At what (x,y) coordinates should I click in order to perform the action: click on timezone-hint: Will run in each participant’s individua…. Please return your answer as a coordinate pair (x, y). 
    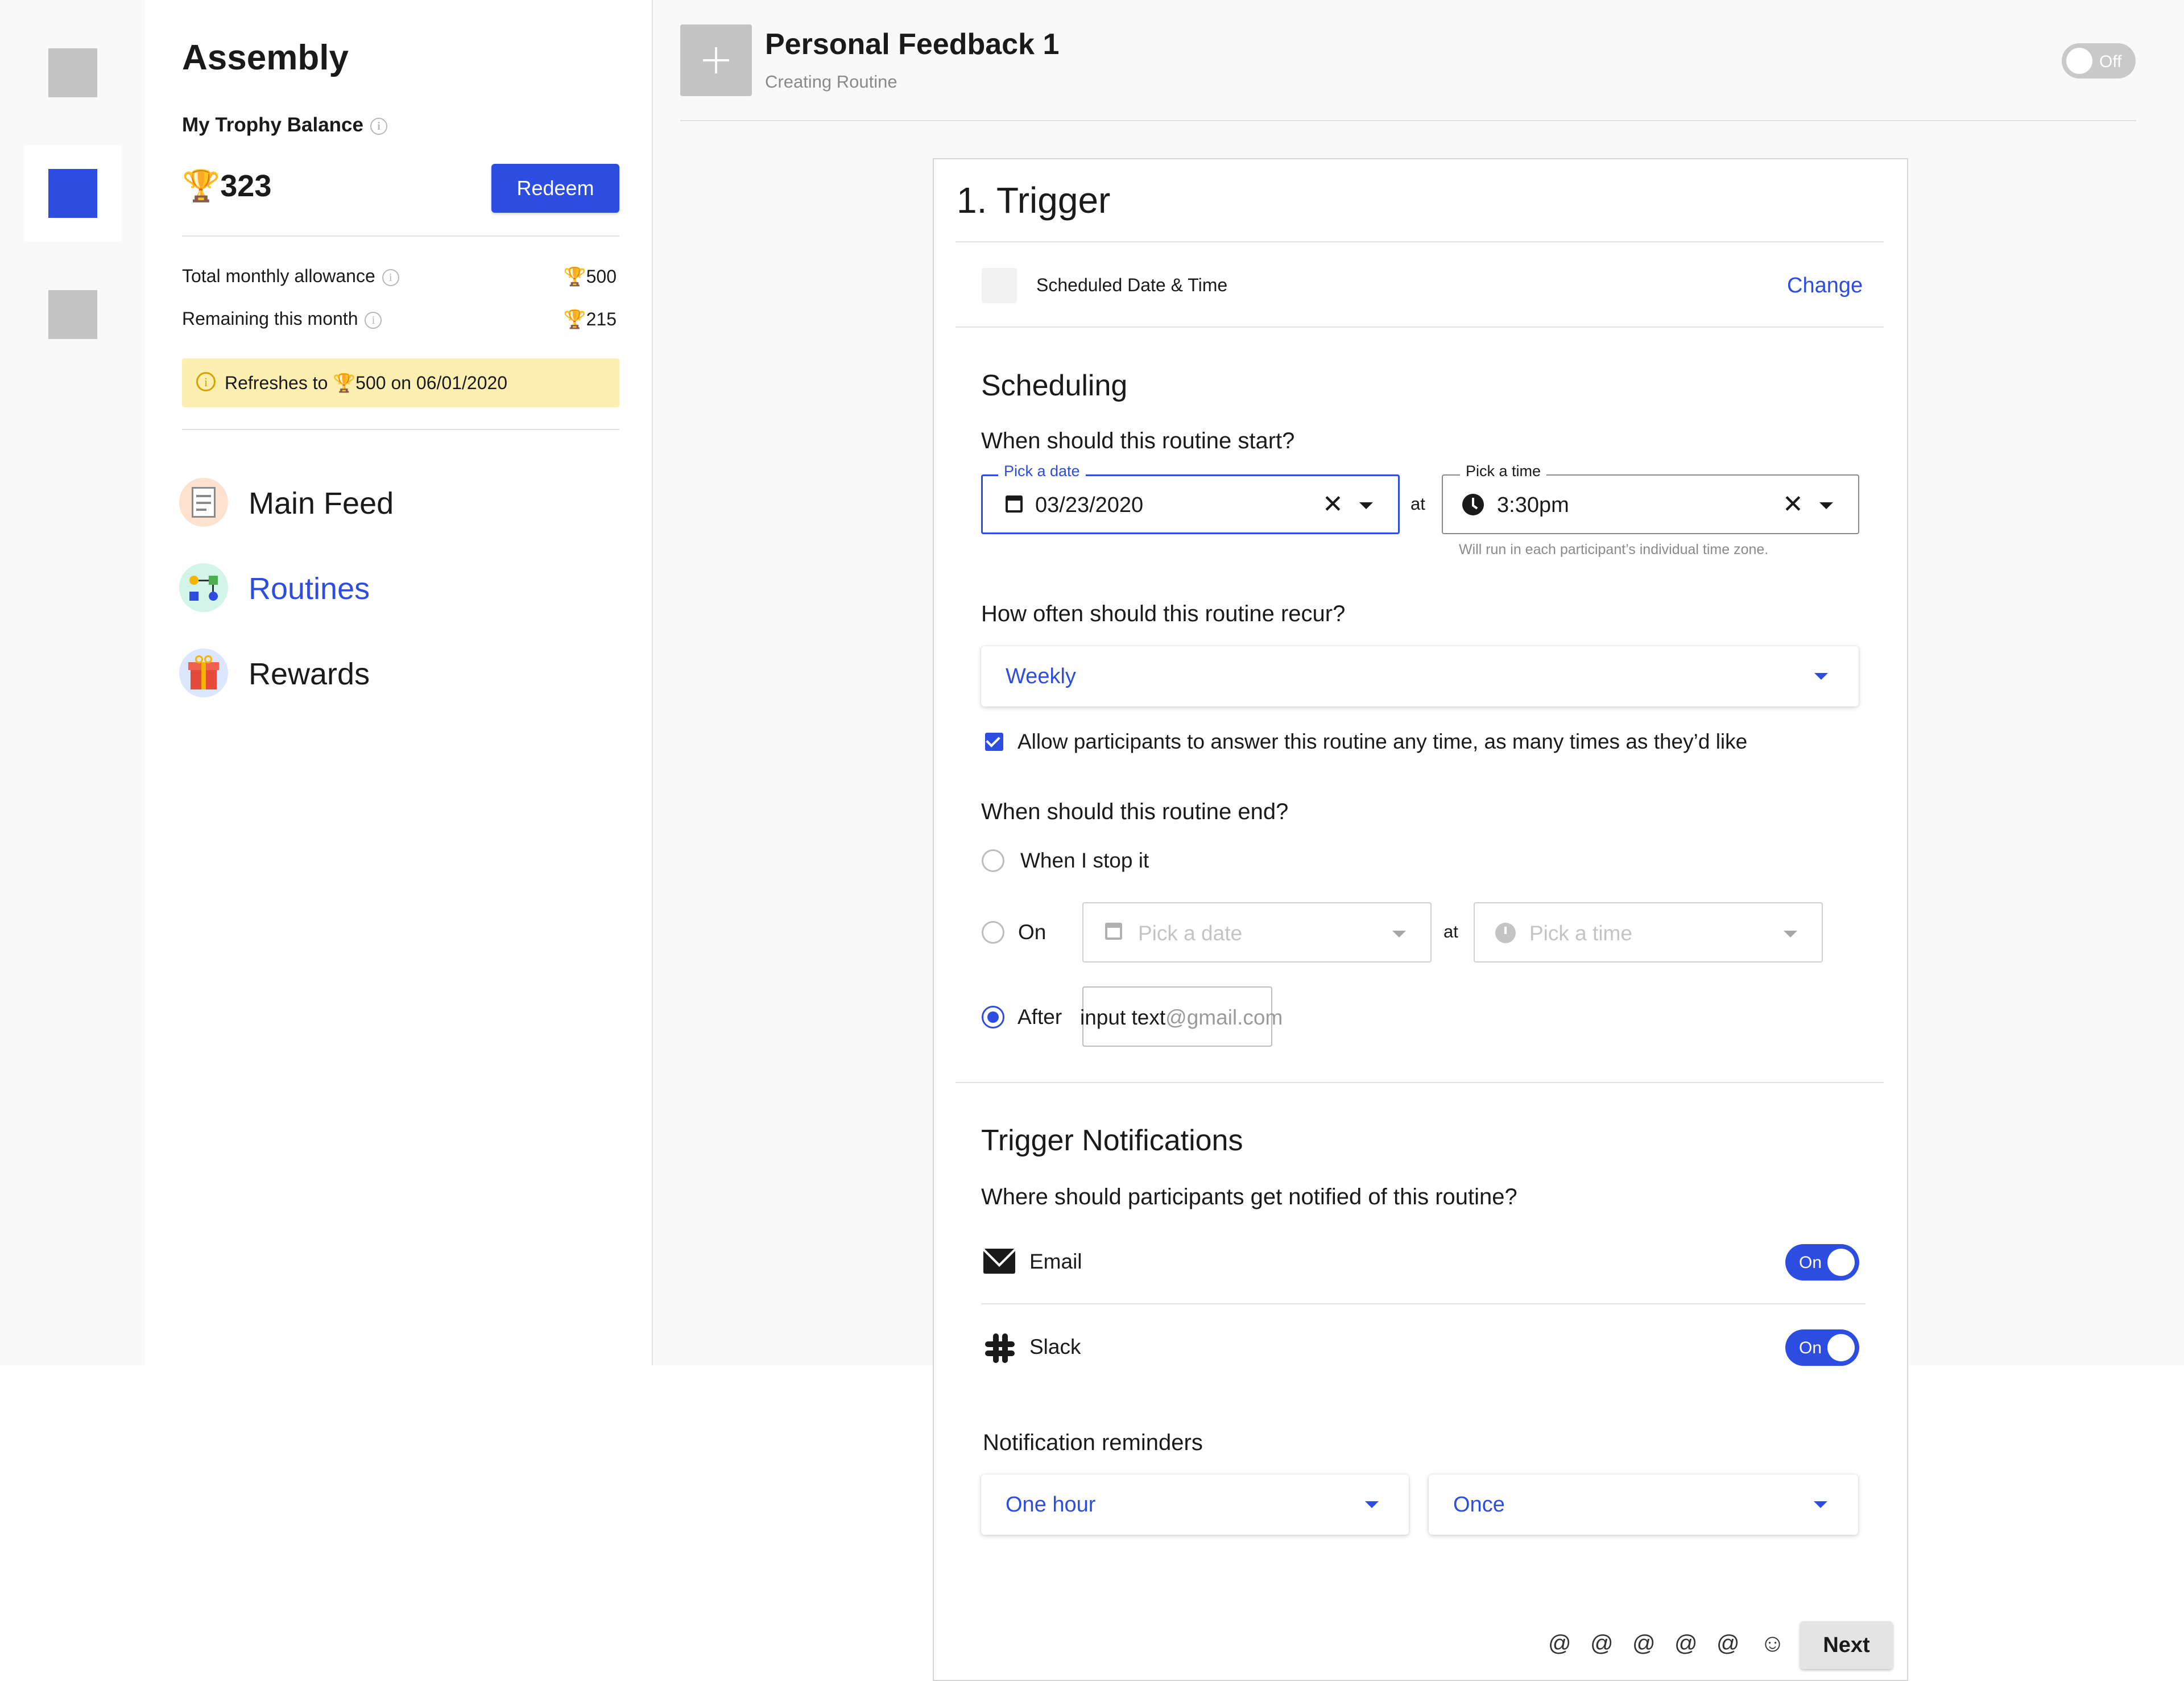
    Looking at the image, I should click on (1614, 549).